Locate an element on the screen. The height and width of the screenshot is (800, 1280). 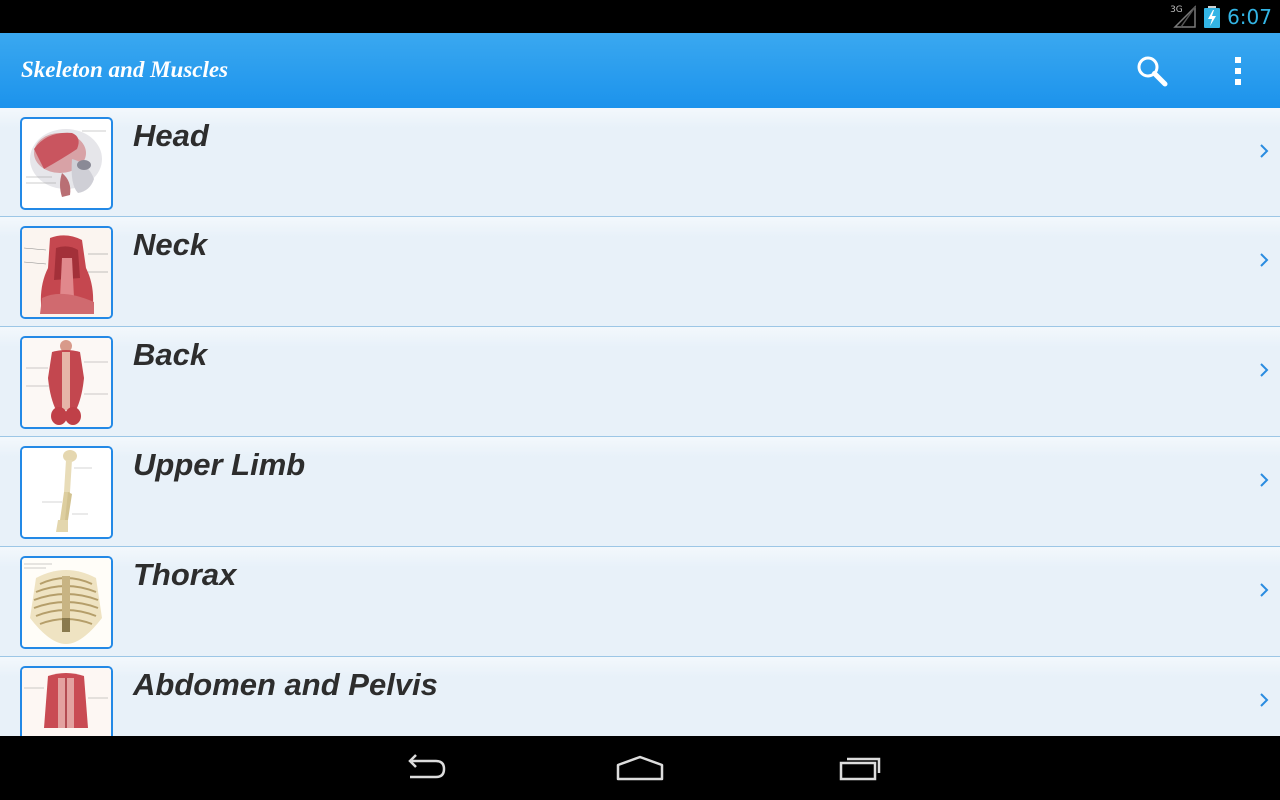
network-type-label: 3G is located at coordinates (1176, 10).